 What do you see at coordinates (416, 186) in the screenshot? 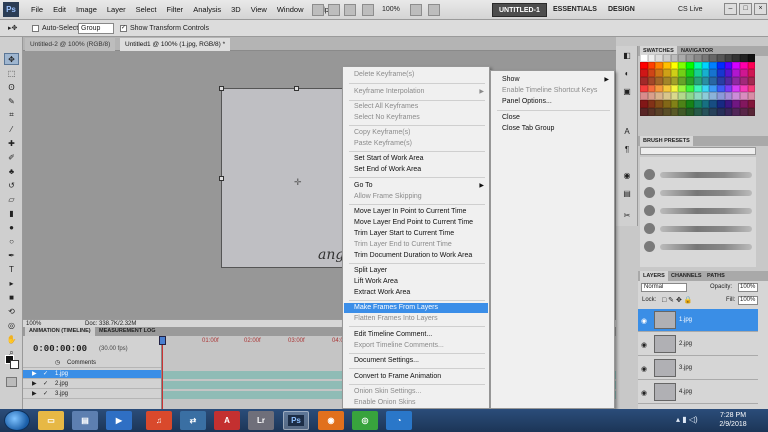
I see `menu-item-go-to: Go To ▶` at bounding box center [416, 186].